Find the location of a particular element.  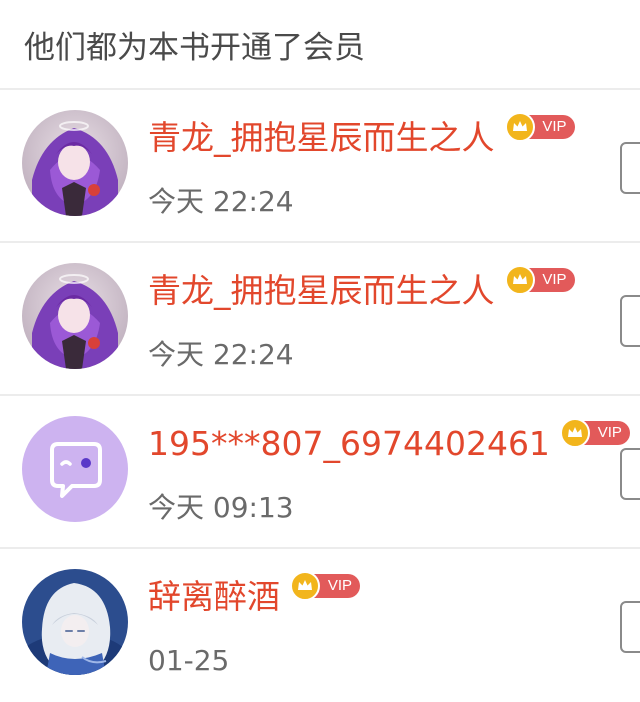

member-time: 今天 09:13 is located at coordinates (221, 507).